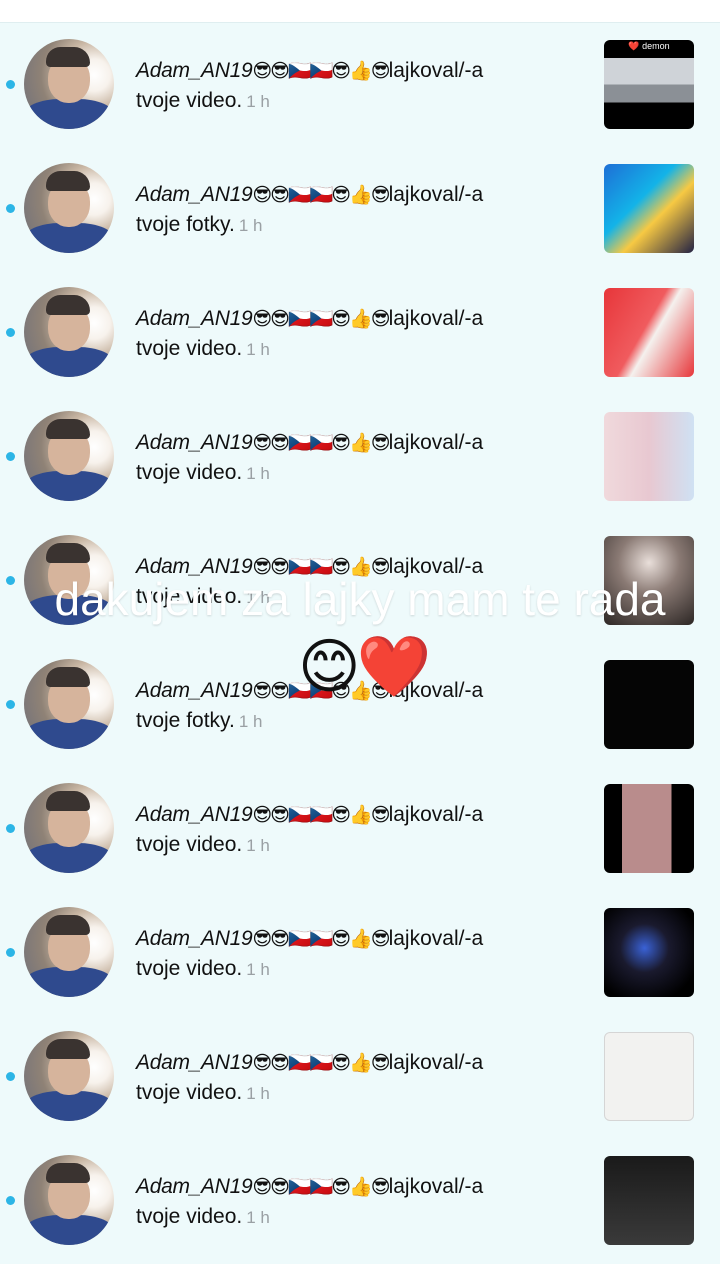 This screenshot has height=1264, width=720. Describe the element at coordinates (360, 11) in the screenshot. I see `top-bar` at that location.